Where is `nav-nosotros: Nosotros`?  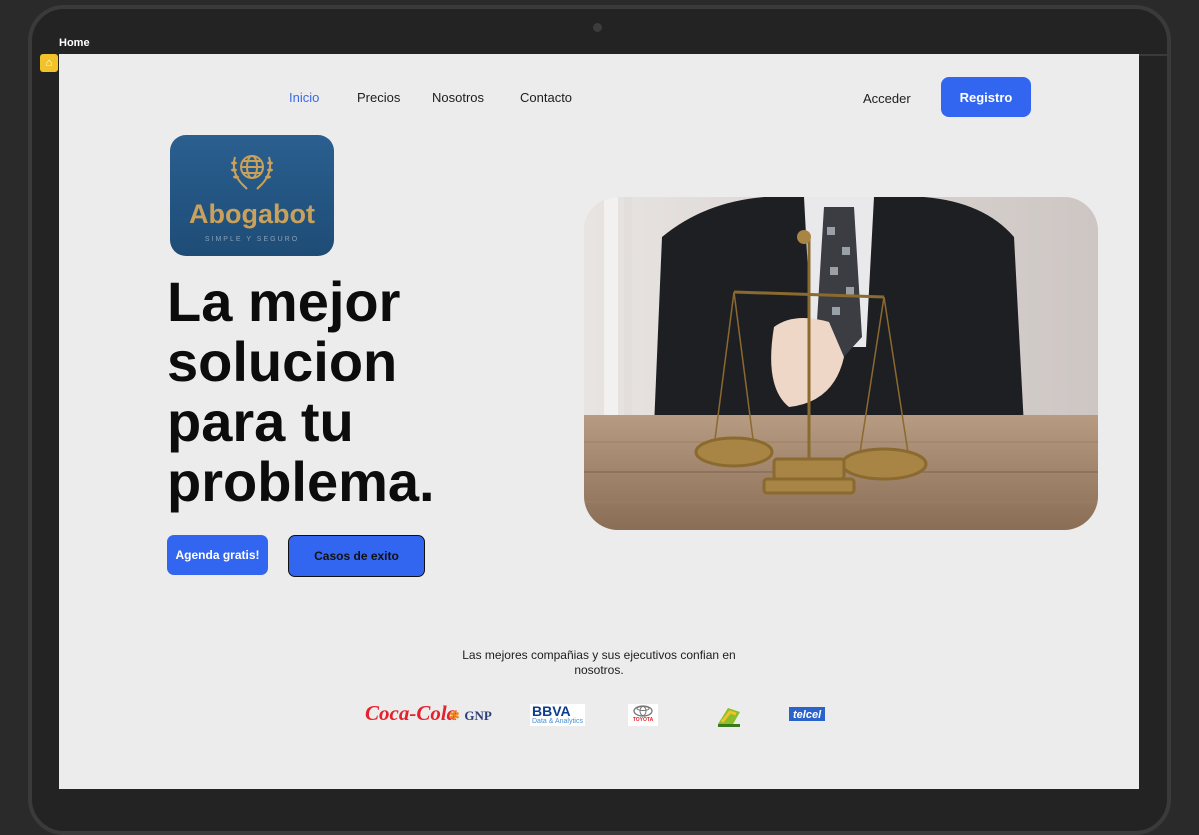
nav-nosotros: Nosotros is located at coordinates (458, 97).